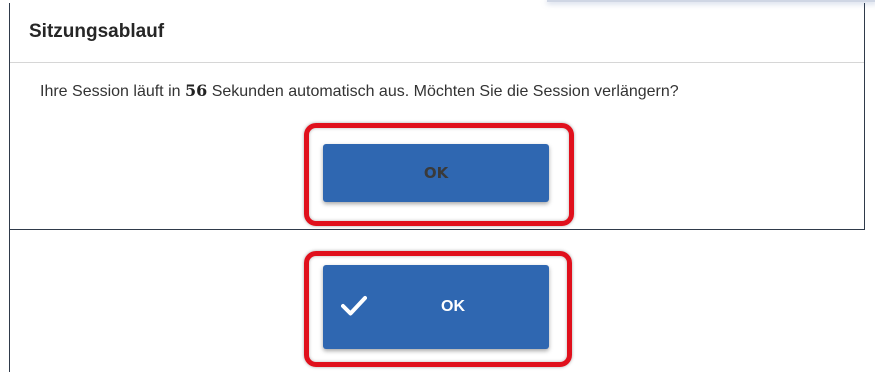 The height and width of the screenshot is (372, 875). I want to click on message-prefix: Ihre Session läuft in, so click(110, 91).